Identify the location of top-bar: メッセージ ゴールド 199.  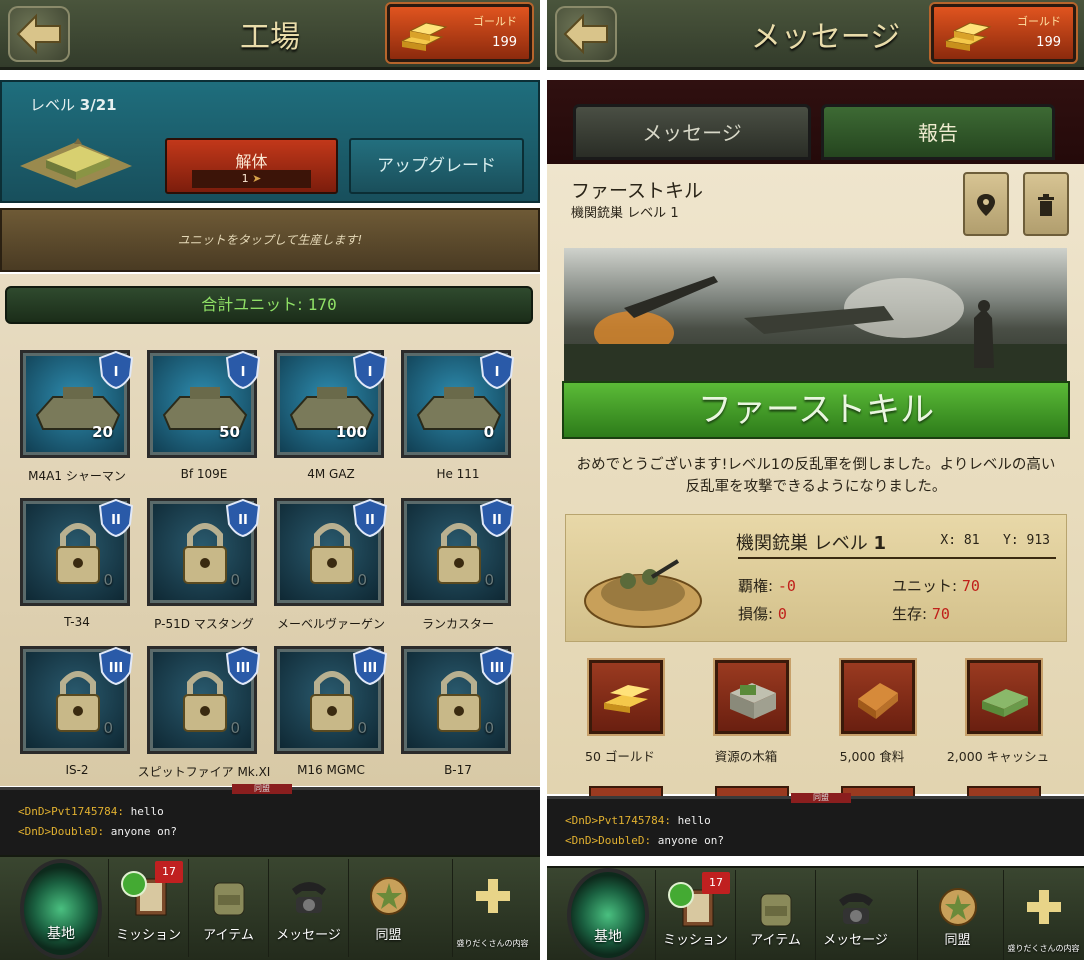
(815, 35).